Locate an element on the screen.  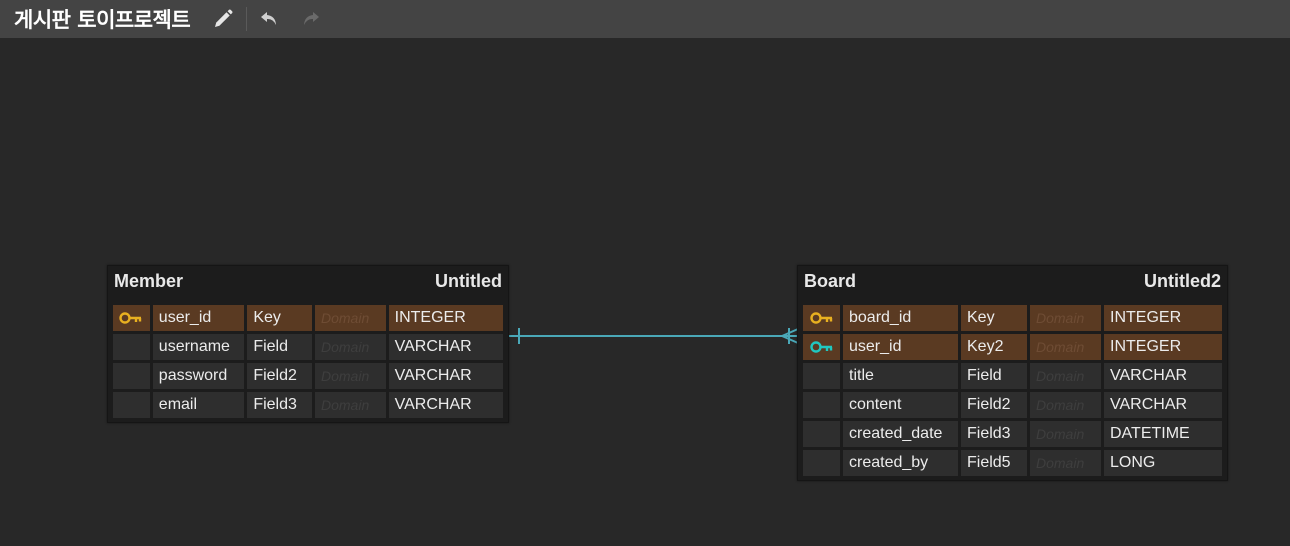
foreign-key-icon is located at coordinates (820, 347).